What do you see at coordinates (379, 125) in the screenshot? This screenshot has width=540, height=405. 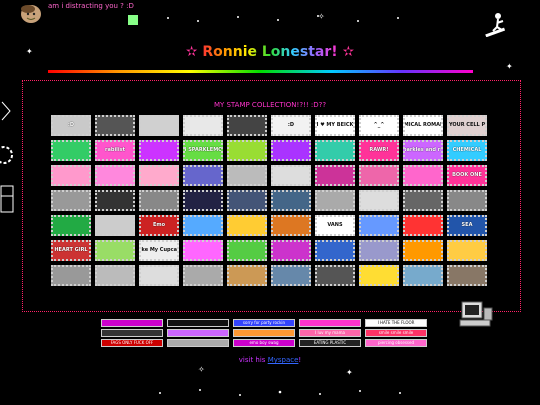 I see `stamp-item: ^_^` at bounding box center [379, 125].